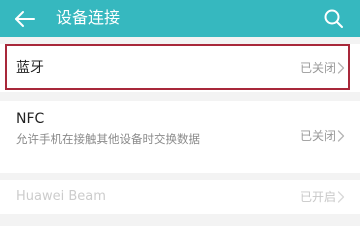 This screenshot has width=360, height=240. Describe the element at coordinates (317, 68) in the screenshot. I see `bluetooth-status: 已关闭` at that location.